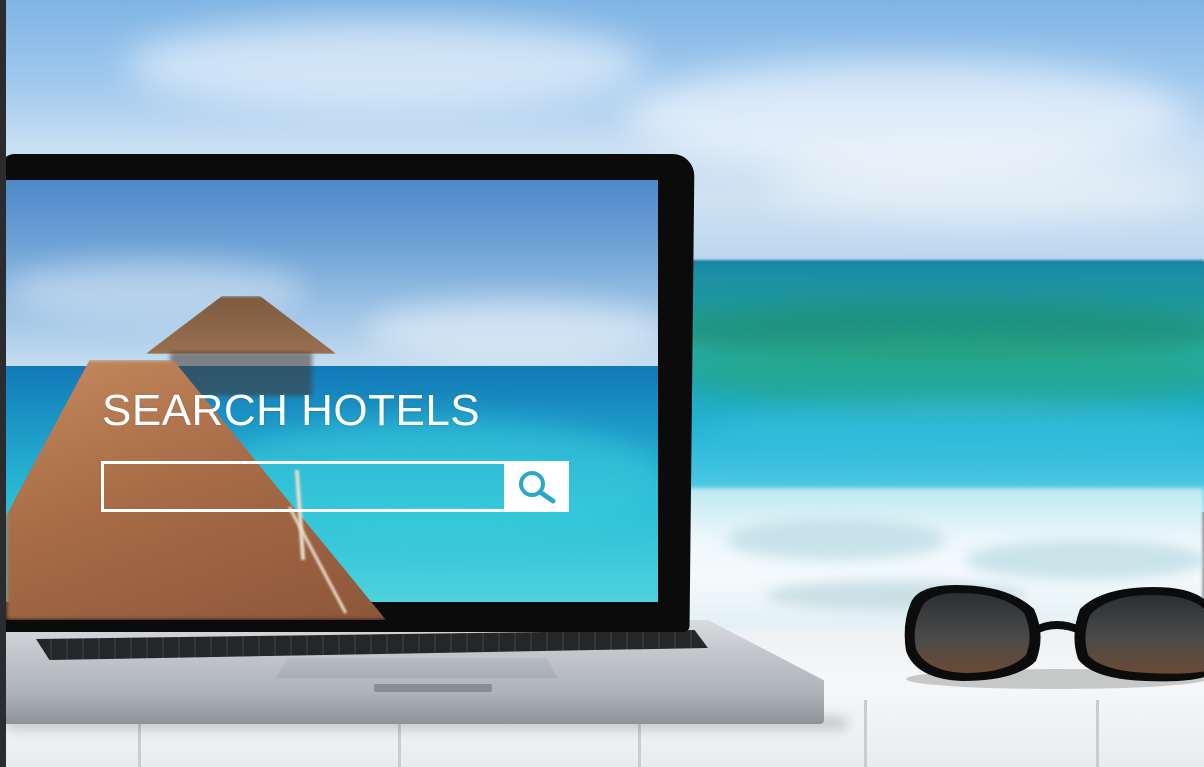 Image resolution: width=1204 pixels, height=767 pixels. Describe the element at coordinates (972, 633) in the screenshot. I see `left-lens` at that location.